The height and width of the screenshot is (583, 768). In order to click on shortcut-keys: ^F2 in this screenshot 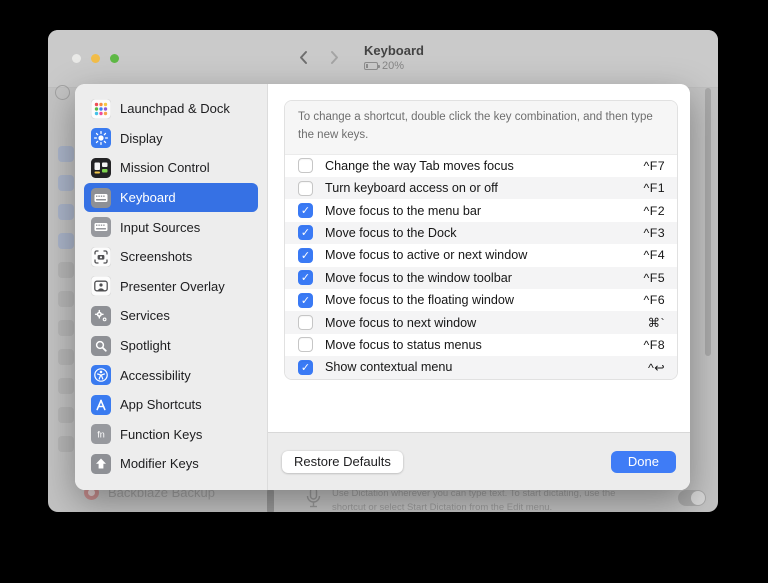, I will do `click(654, 211)`.